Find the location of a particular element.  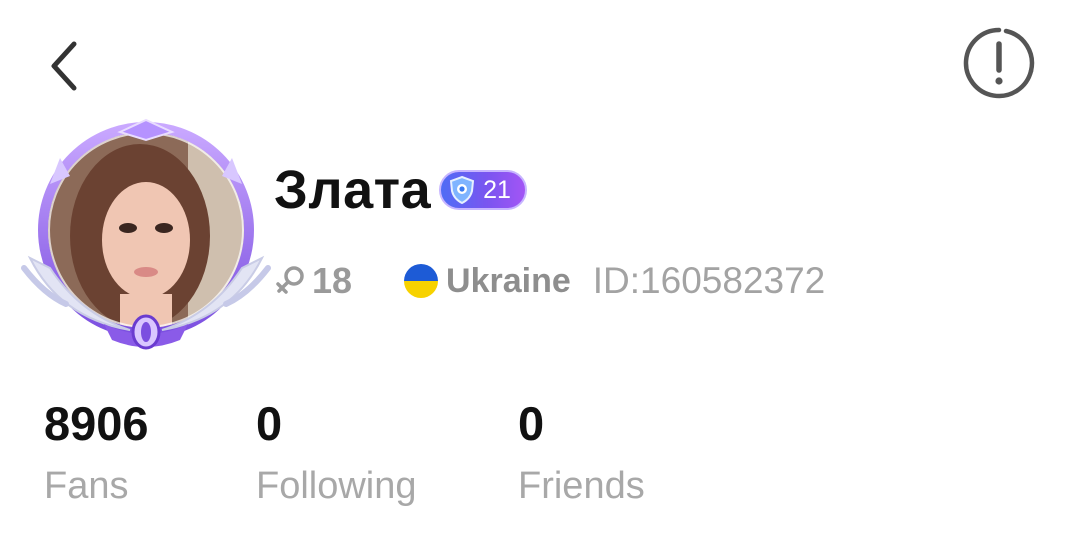

avatar-frame-icon is located at coordinates (146, 234).